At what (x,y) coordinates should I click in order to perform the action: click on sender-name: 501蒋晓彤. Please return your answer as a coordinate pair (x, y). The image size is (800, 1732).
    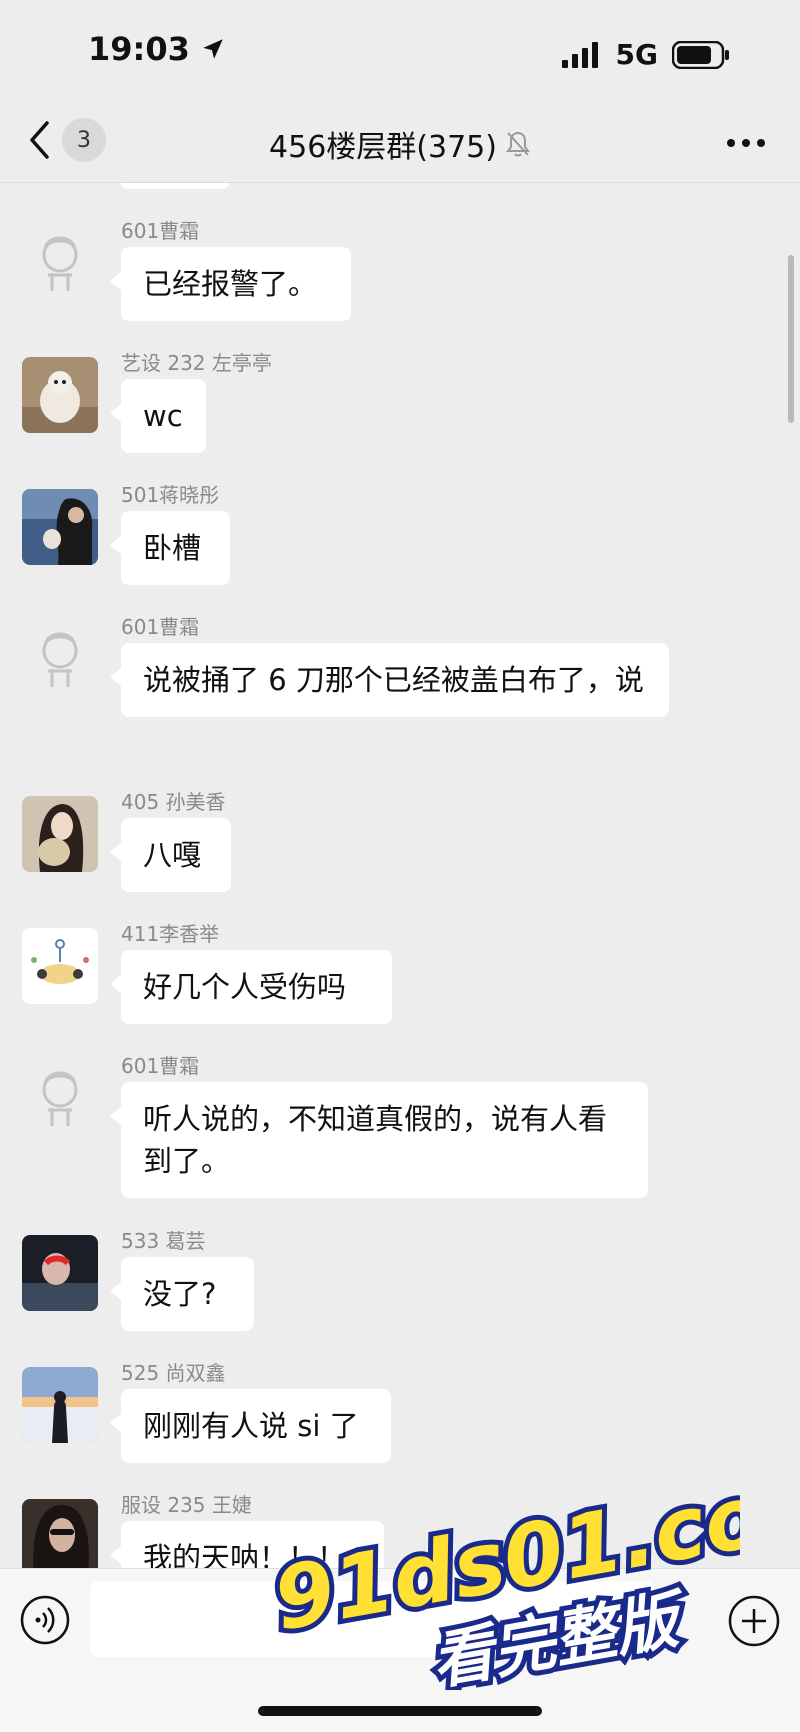
    Looking at the image, I should click on (170, 495).